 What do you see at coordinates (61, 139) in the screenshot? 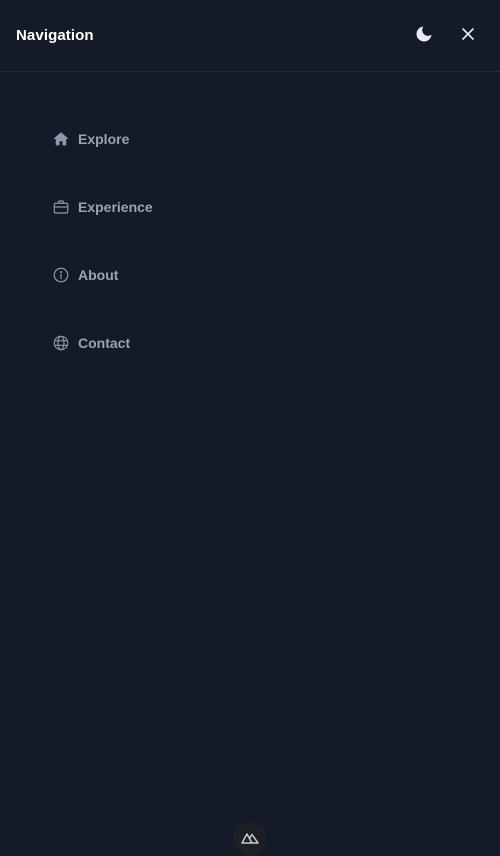
I see `home-icon` at bounding box center [61, 139].